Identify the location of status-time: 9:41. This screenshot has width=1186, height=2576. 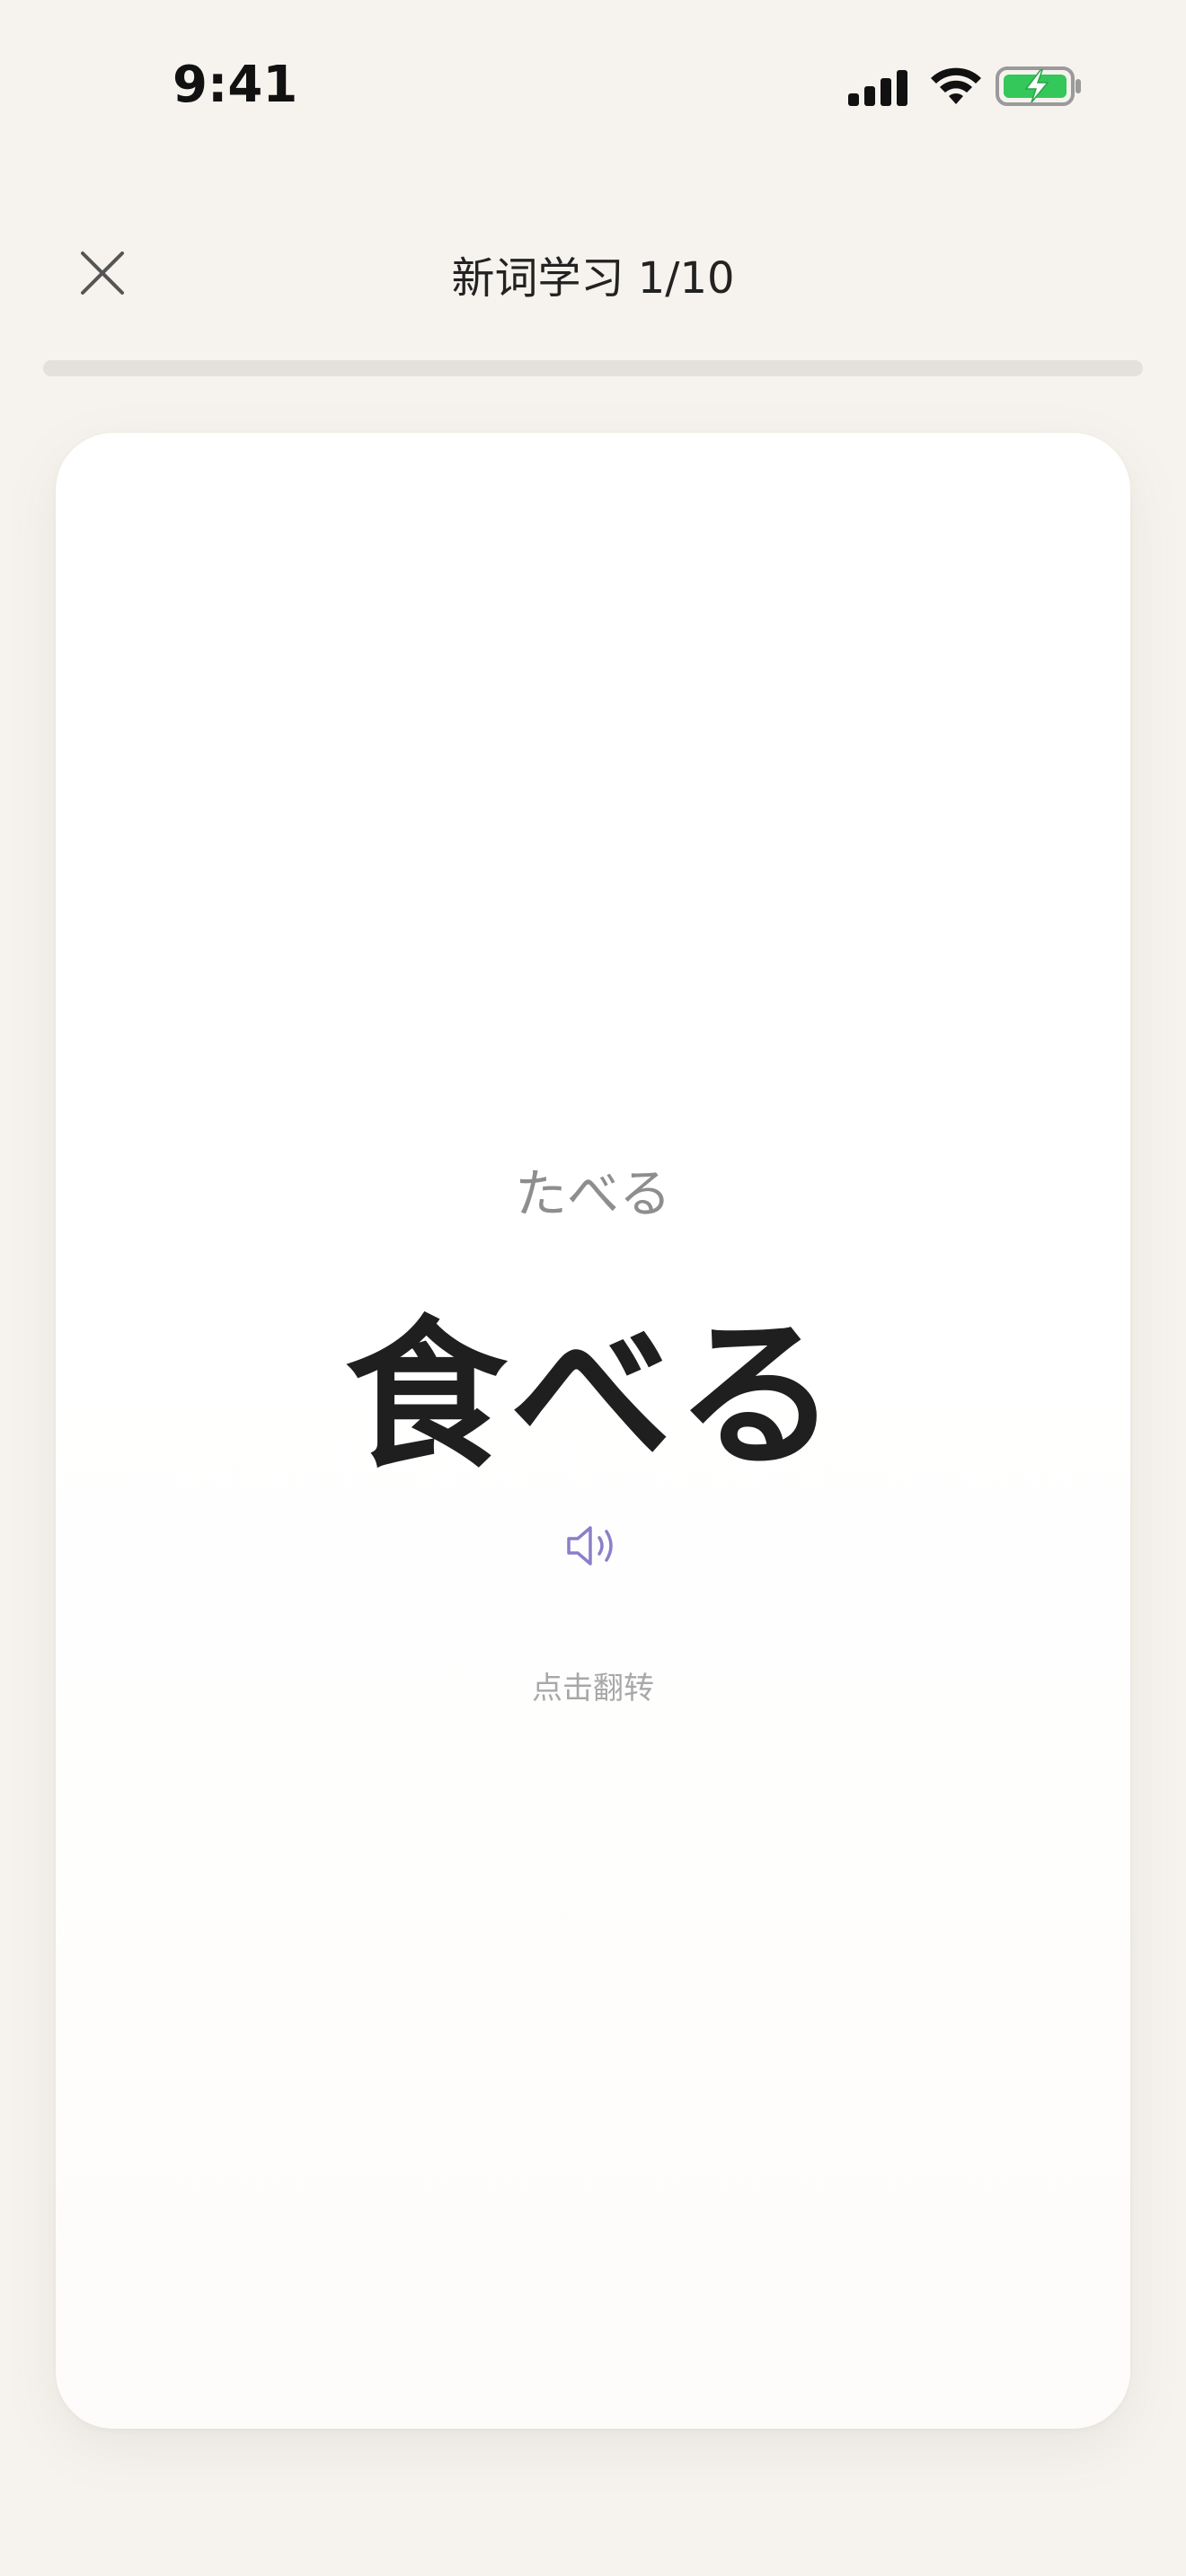
(235, 85).